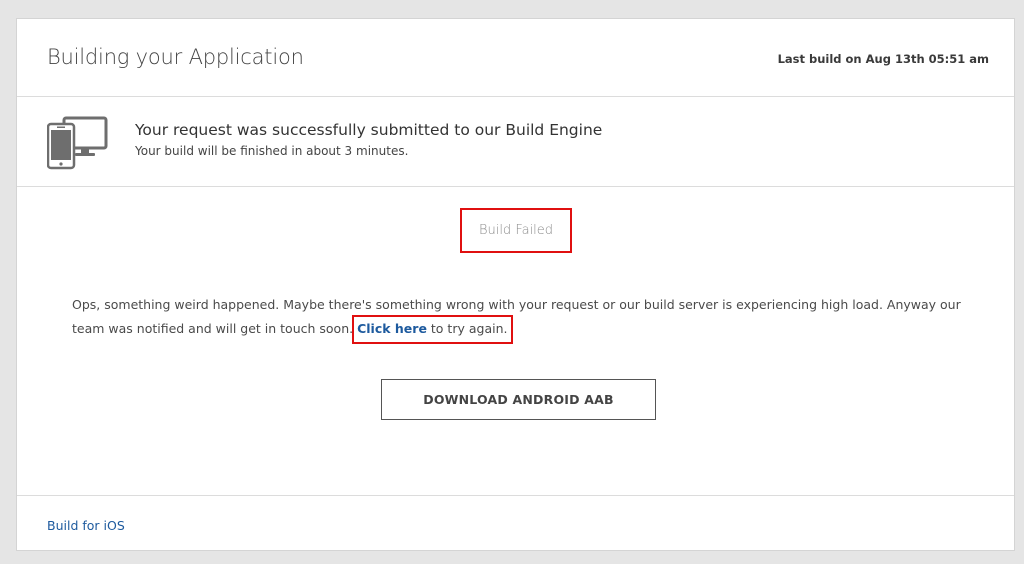  What do you see at coordinates (467, 328) in the screenshot?
I see `retry-suffix: to try again.` at bounding box center [467, 328].